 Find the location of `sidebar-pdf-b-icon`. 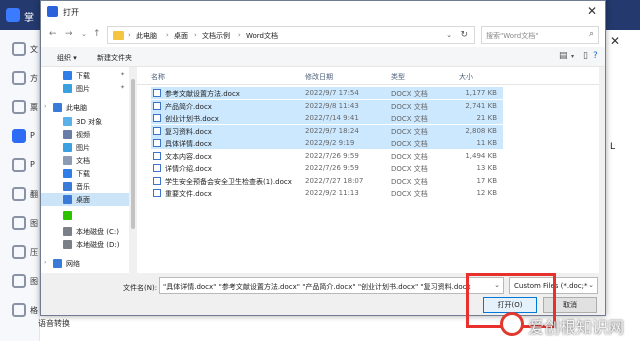

sidebar-pdf-b-icon is located at coordinates (19, 165).